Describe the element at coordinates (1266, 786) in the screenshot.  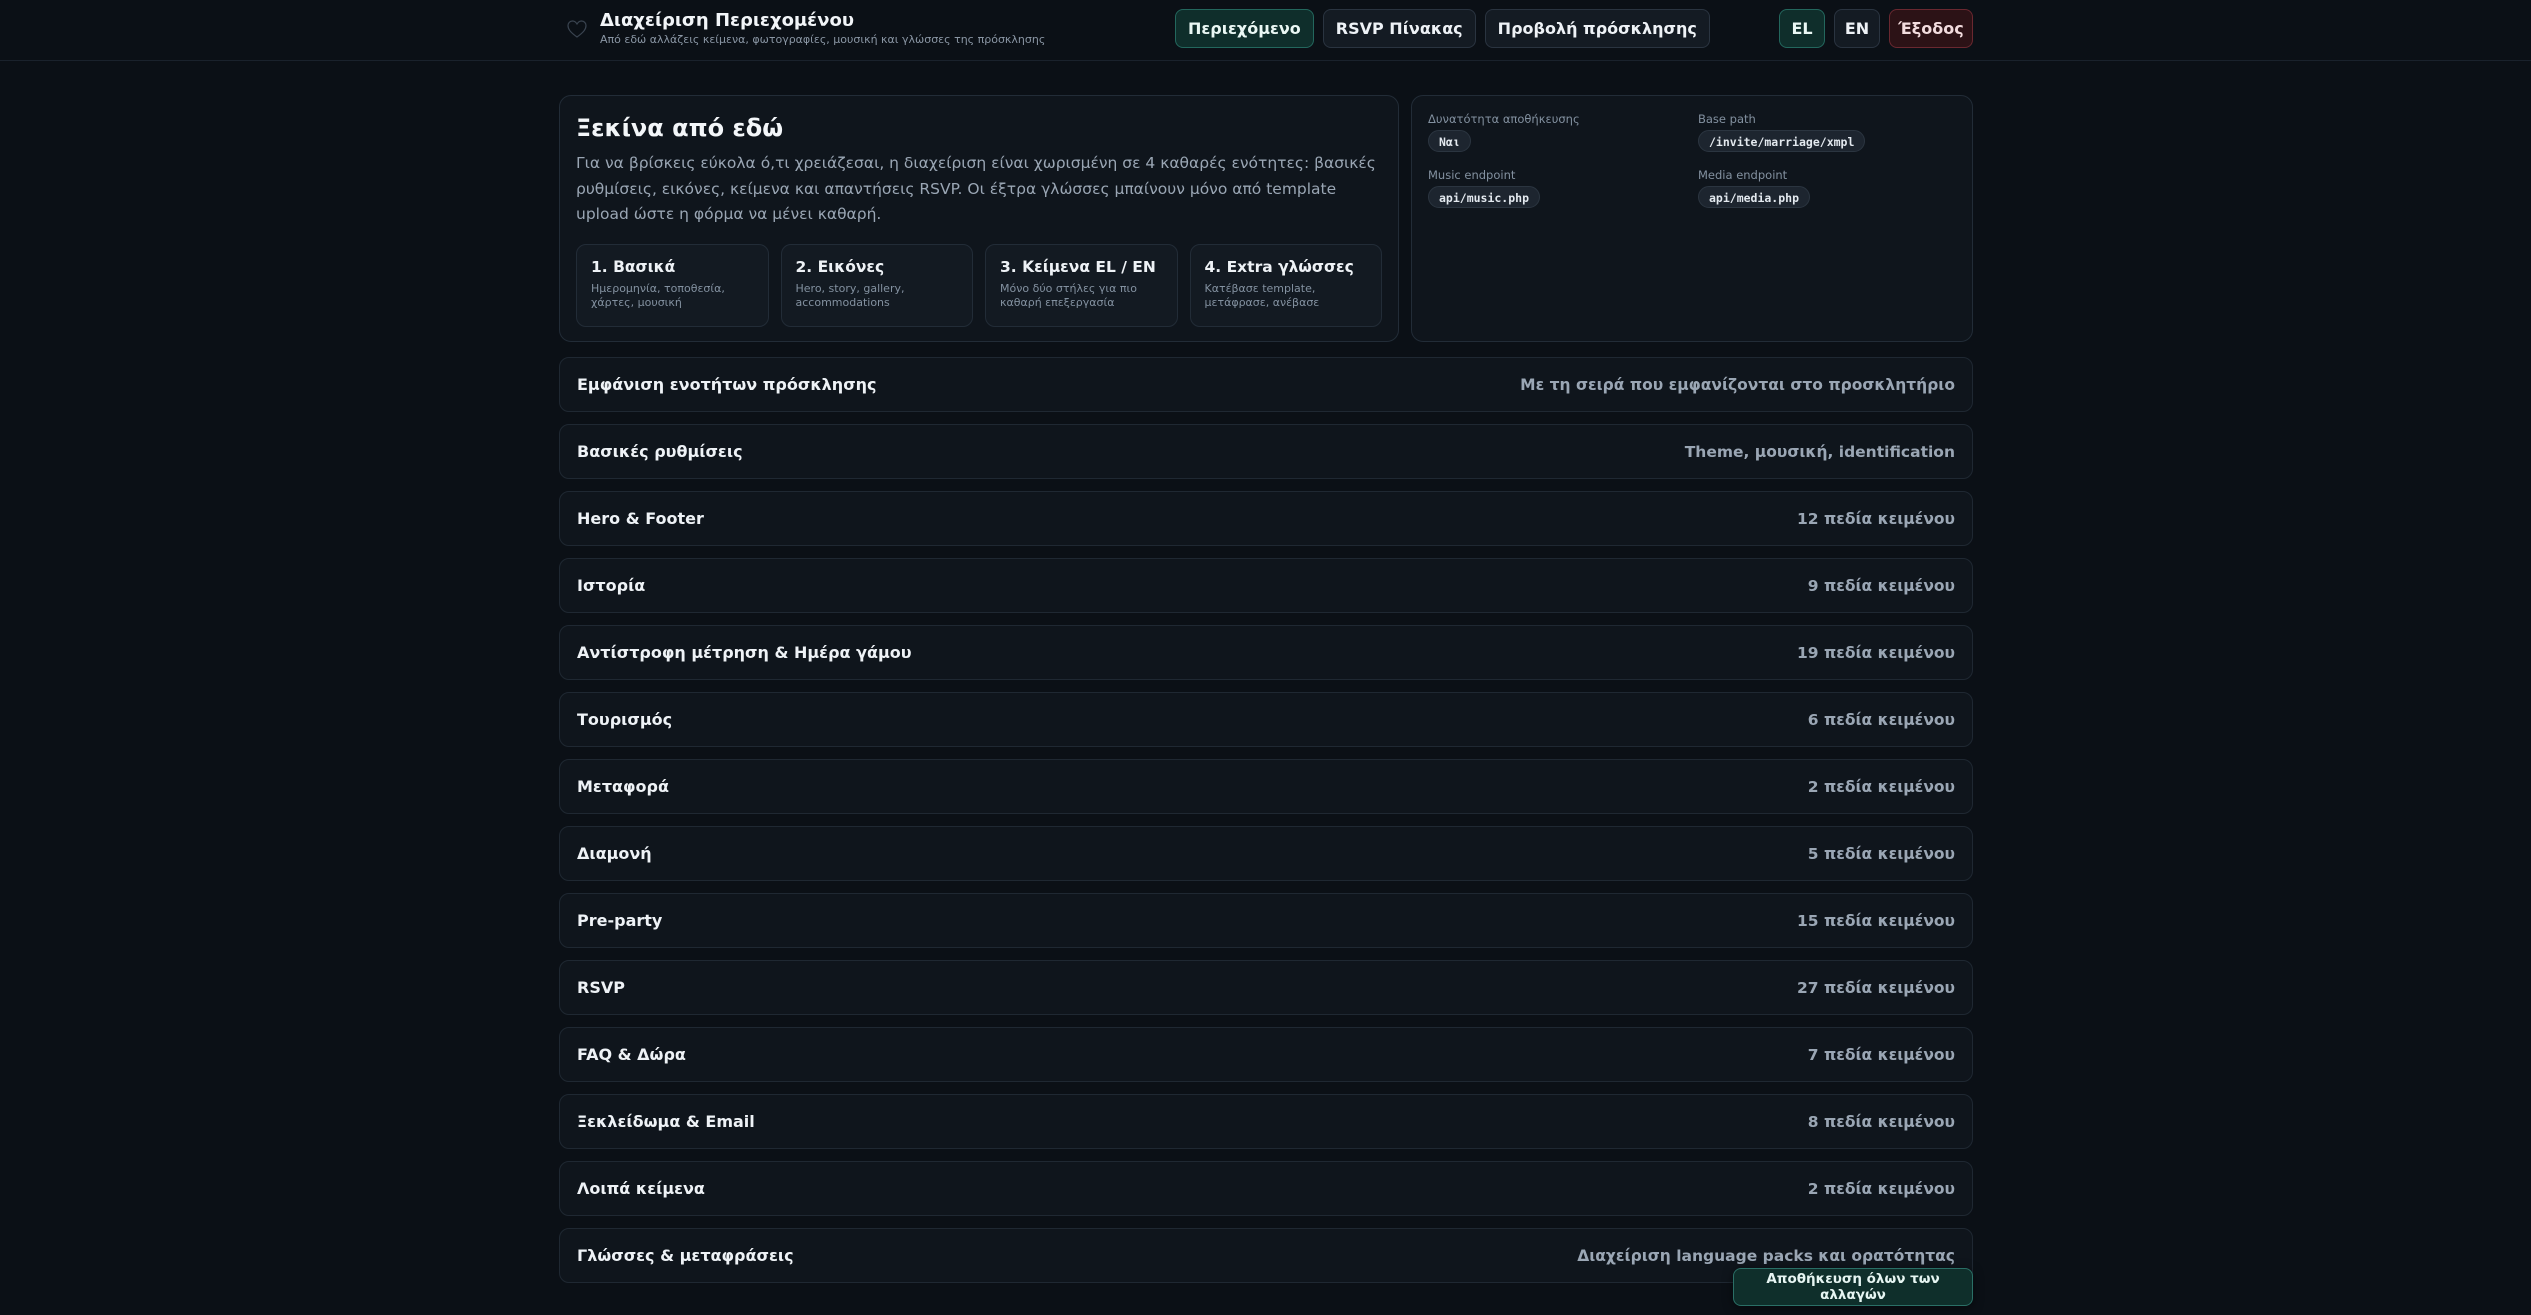
I see `section-transport: Μεταφορά 2 πεδία κειμένου` at that location.